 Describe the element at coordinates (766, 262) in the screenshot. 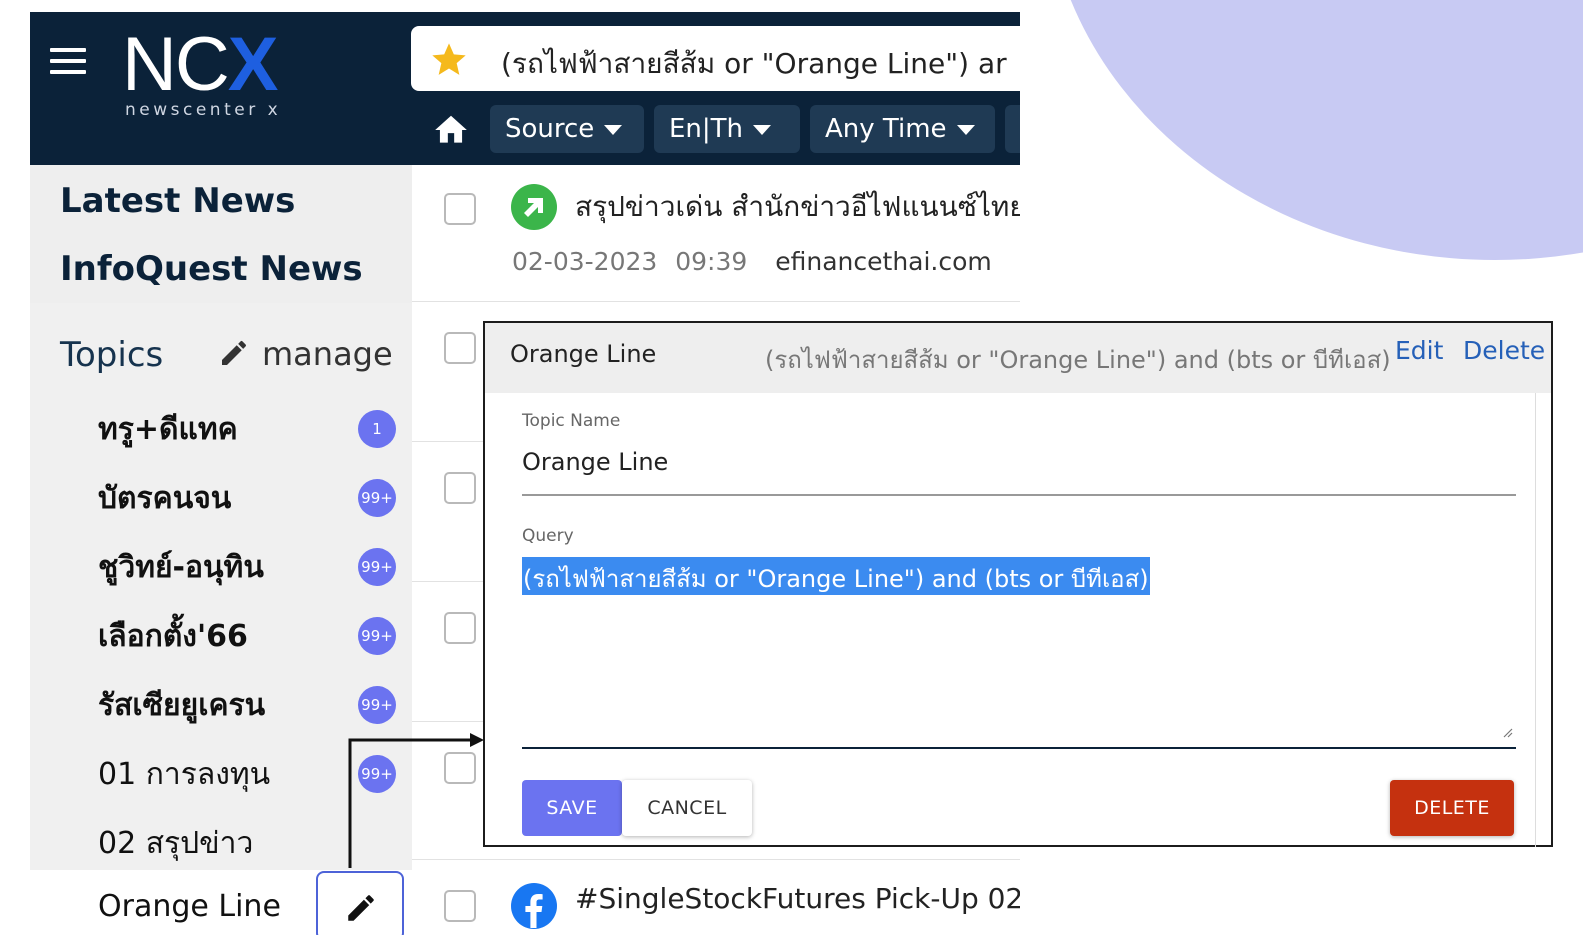

I see `news-meta: 02-03-2023 09:39 efinancethai.com แส` at that location.